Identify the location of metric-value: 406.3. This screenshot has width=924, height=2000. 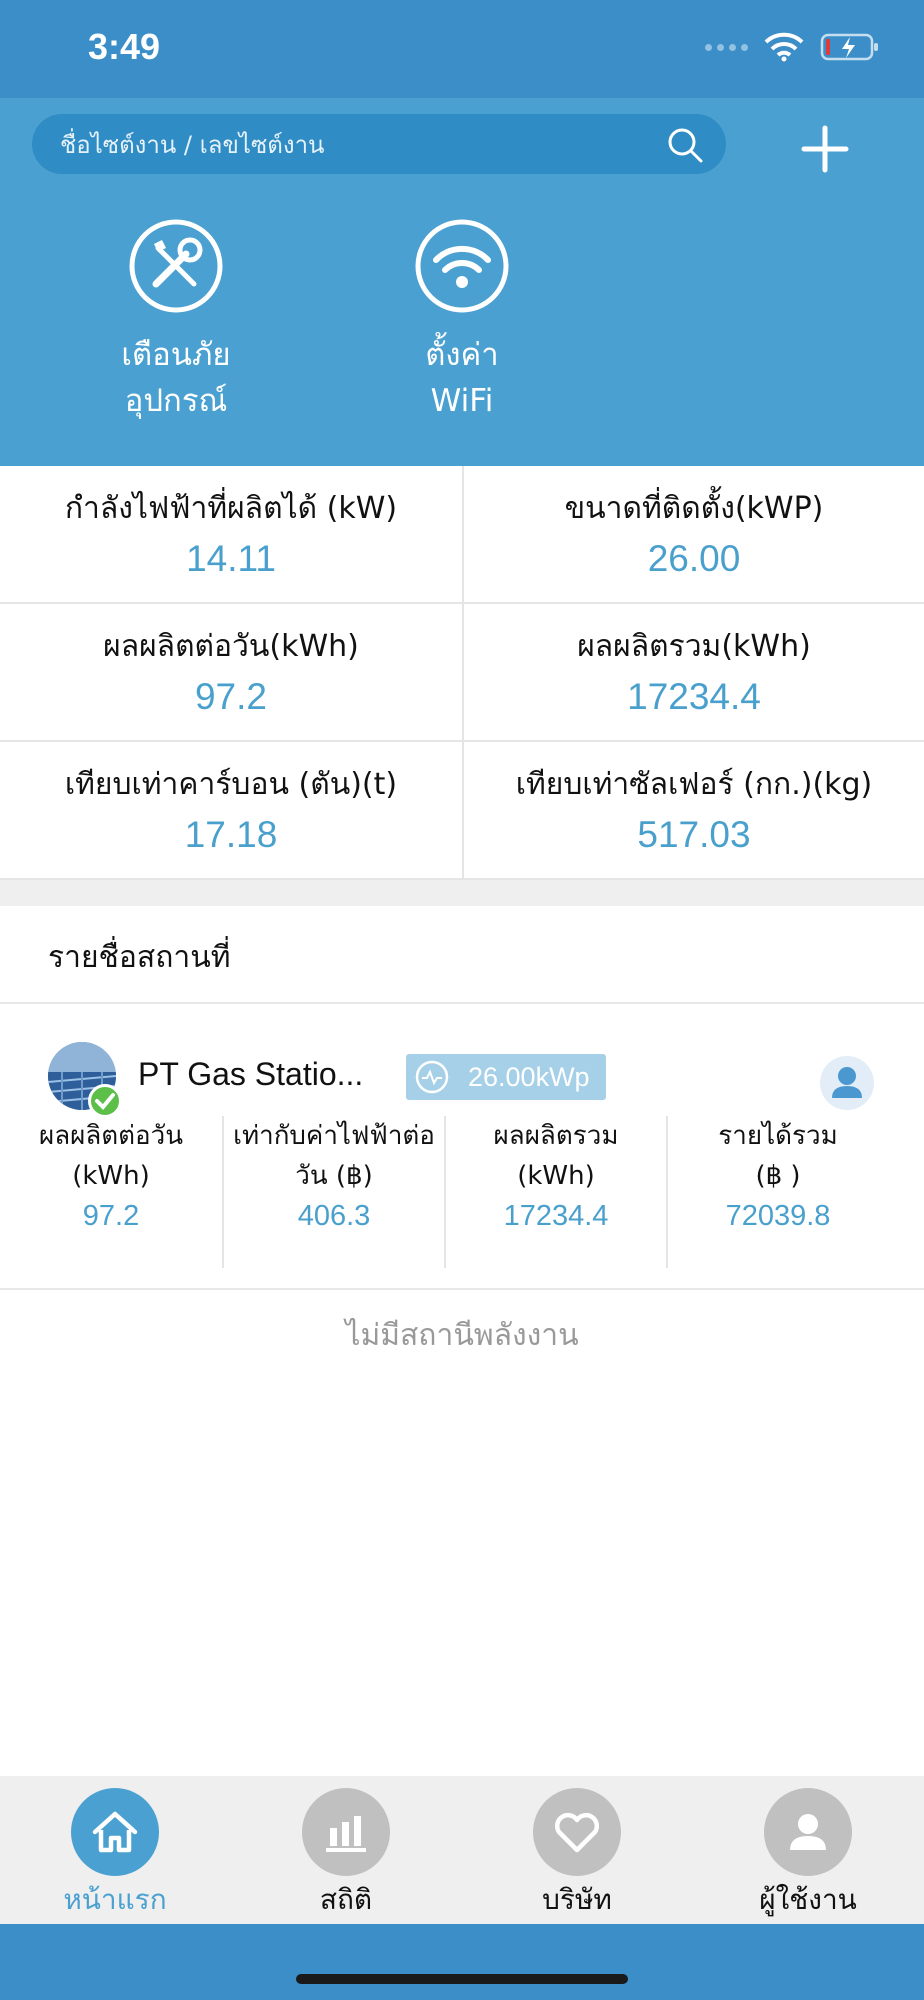
(334, 1216).